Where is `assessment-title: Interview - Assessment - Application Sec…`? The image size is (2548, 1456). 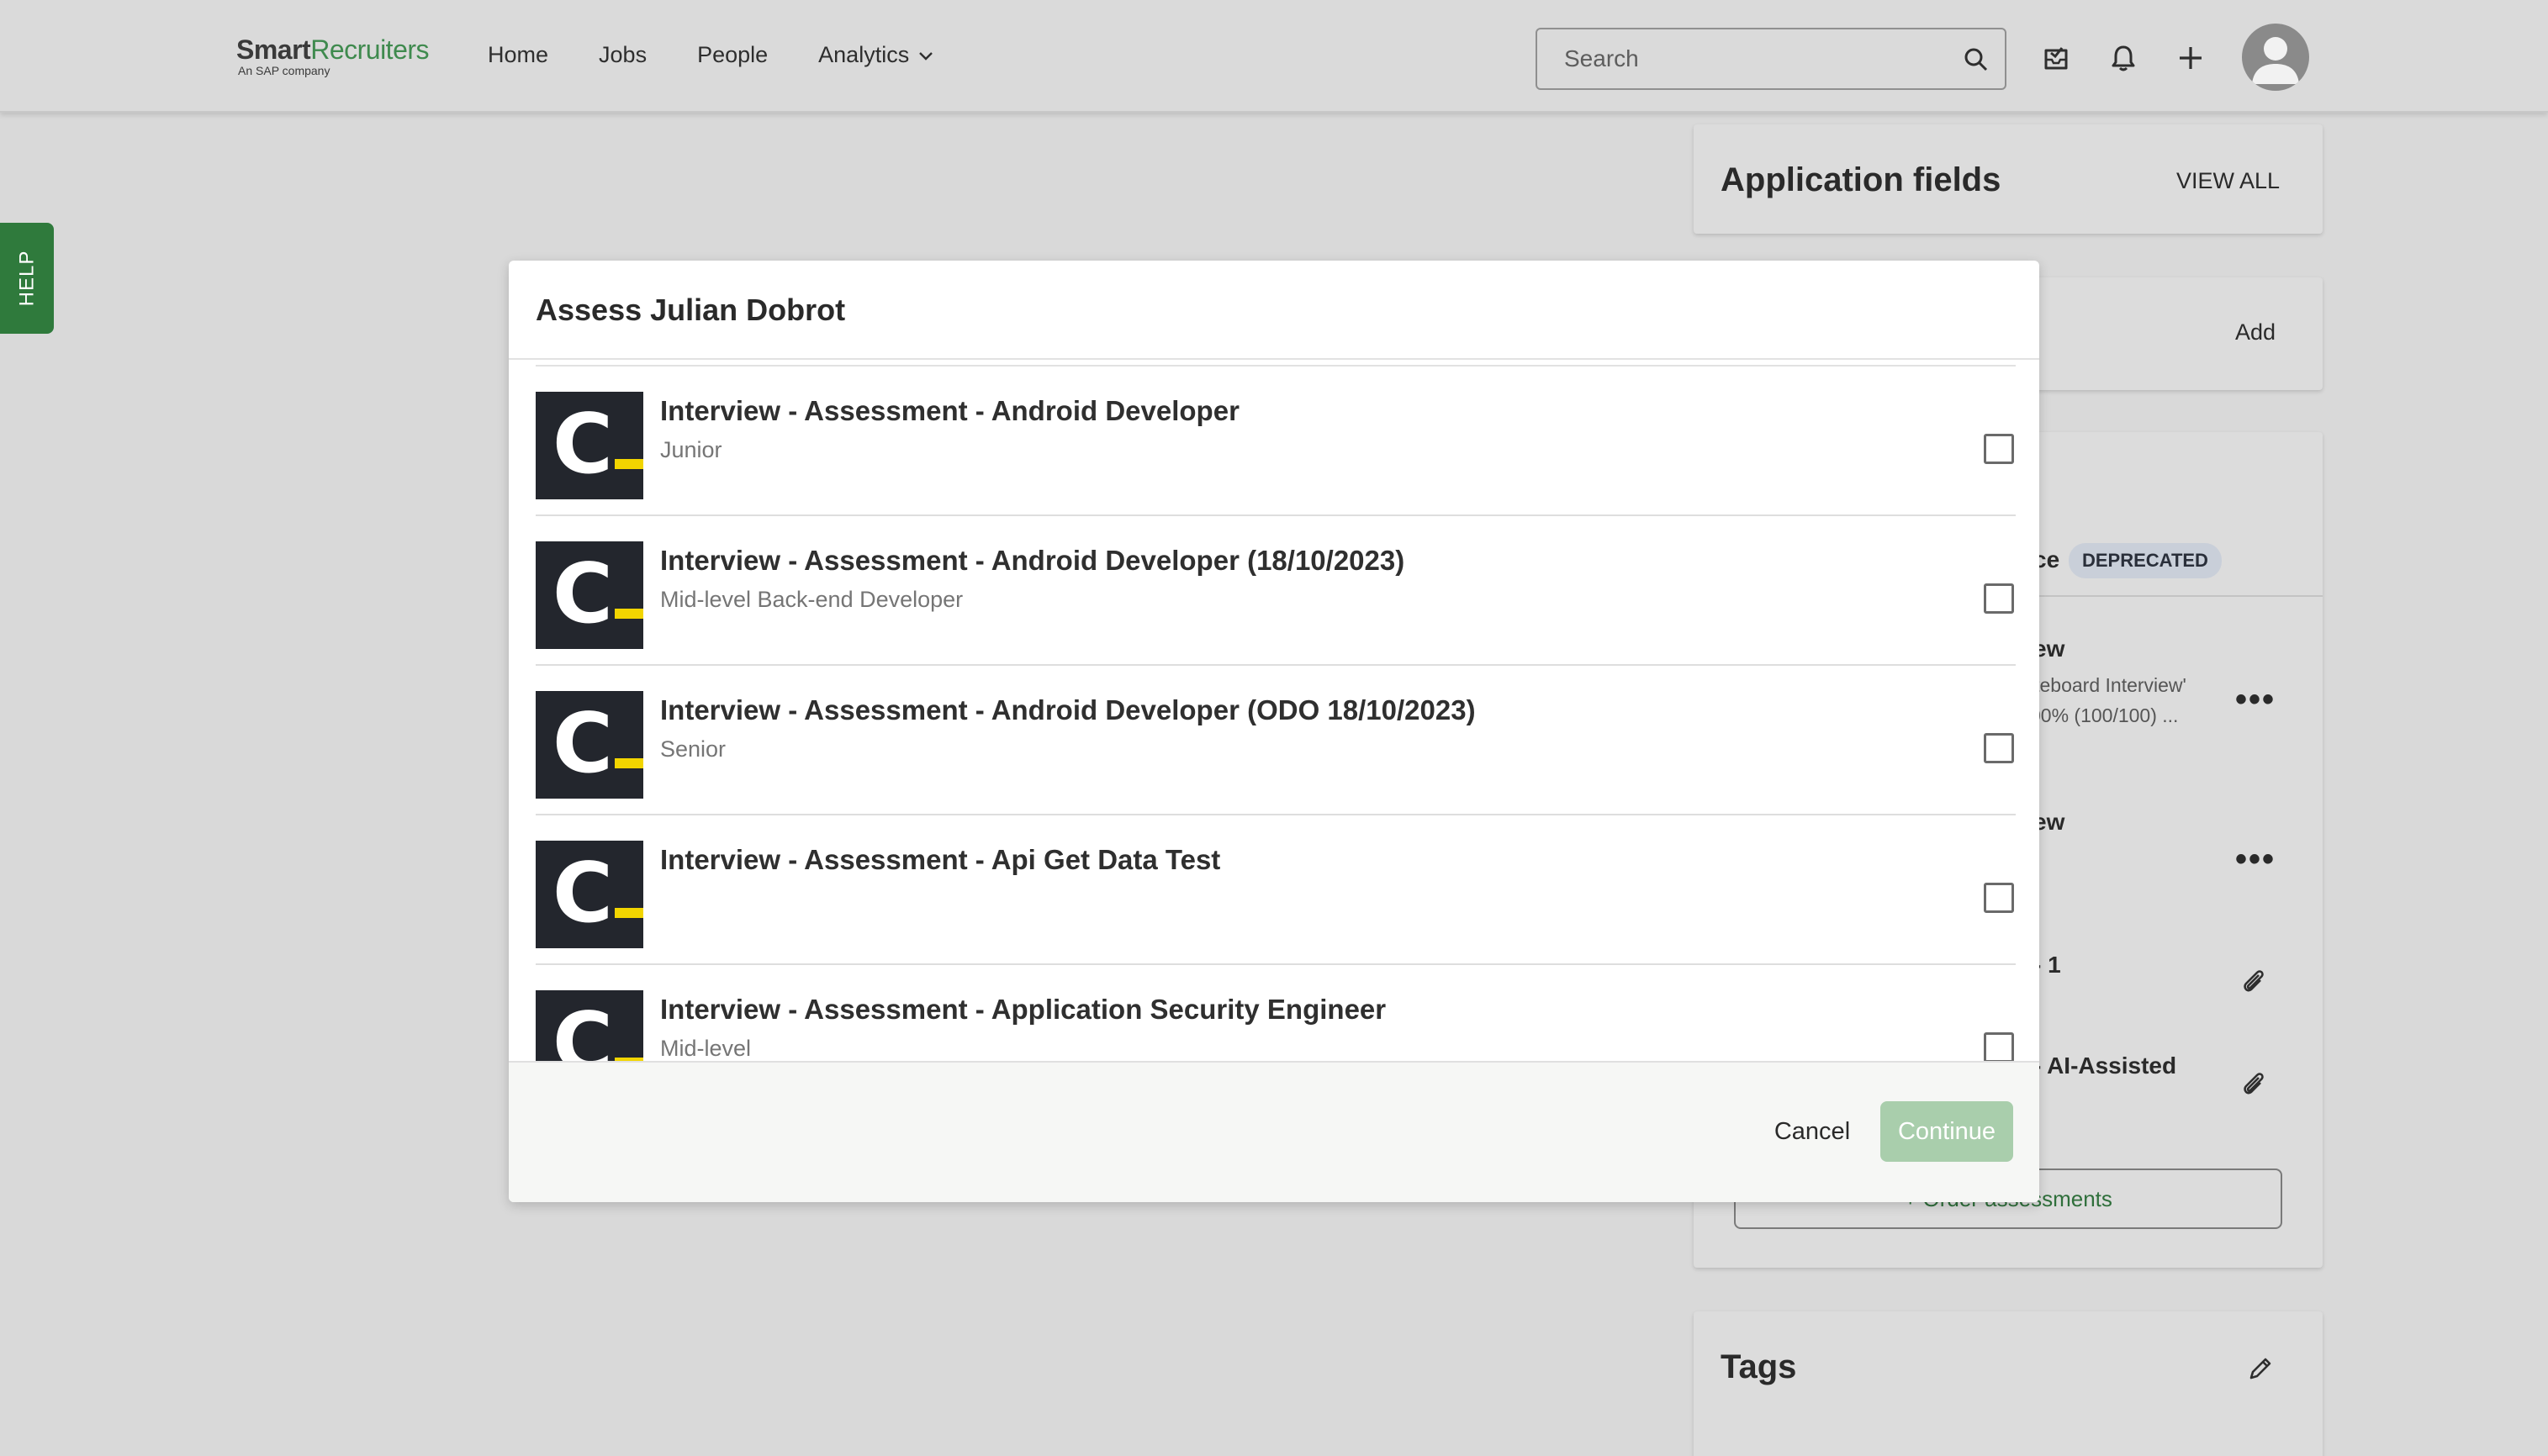
assessment-title: Interview - Assessment - Application Sec… is located at coordinates (1023, 1009).